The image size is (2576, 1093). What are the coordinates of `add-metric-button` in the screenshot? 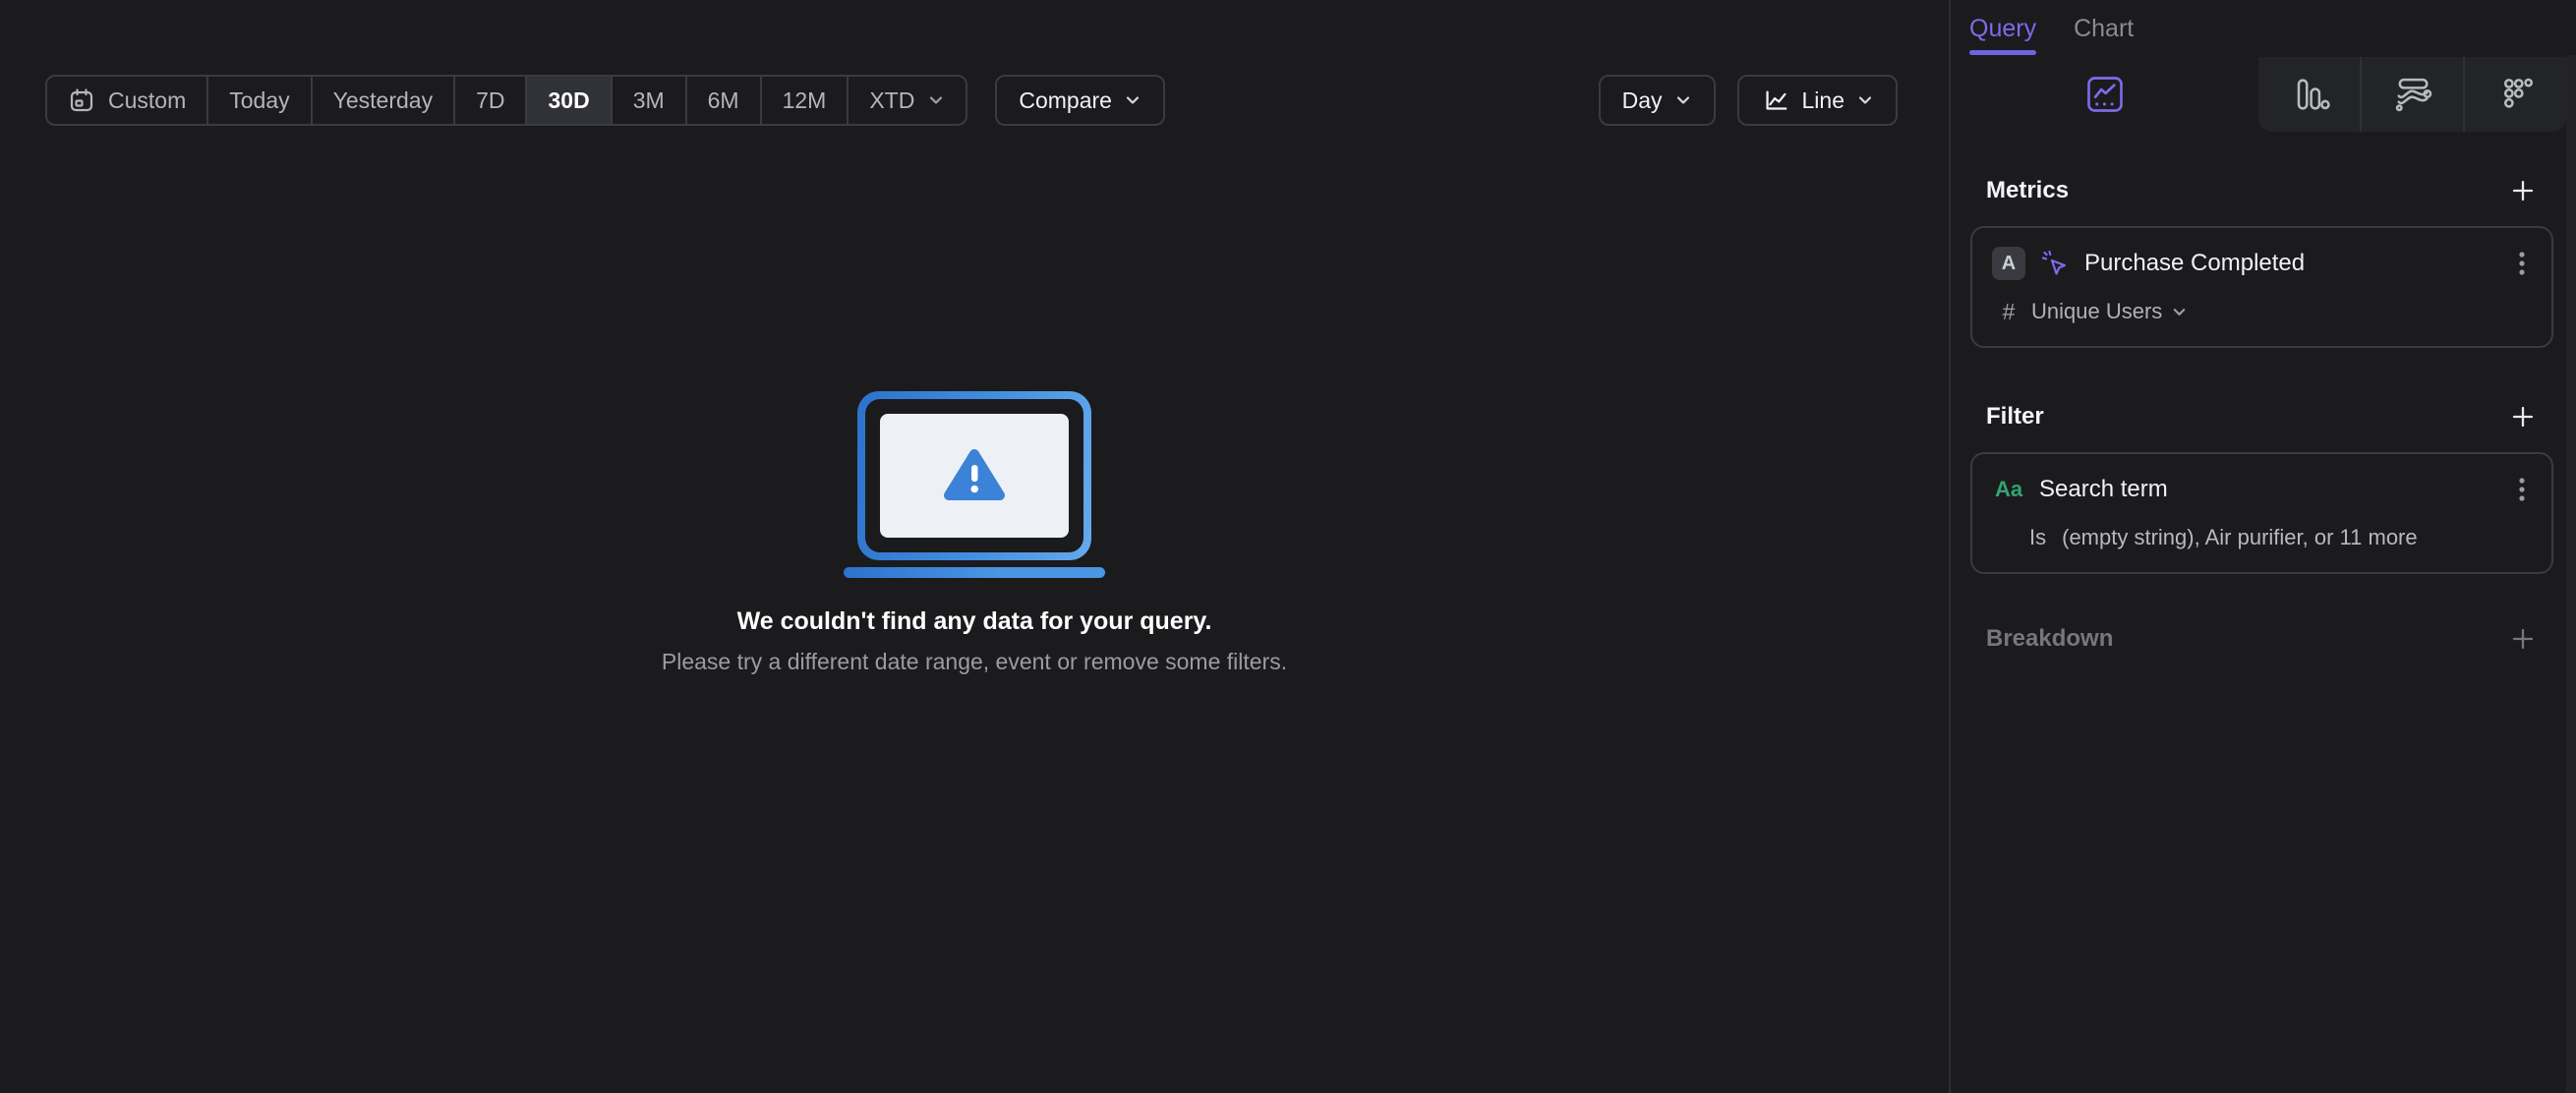 It's located at (2523, 190).